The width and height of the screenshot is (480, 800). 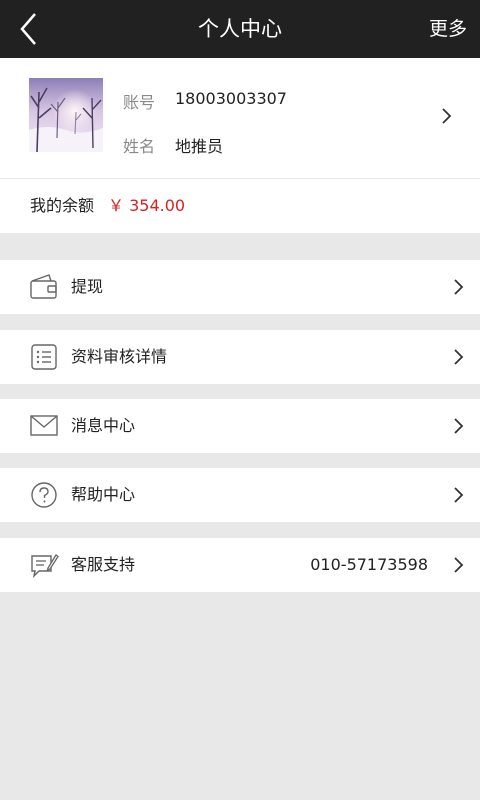 I want to click on menu-item-label: 资料审核详情, so click(x=119, y=356).